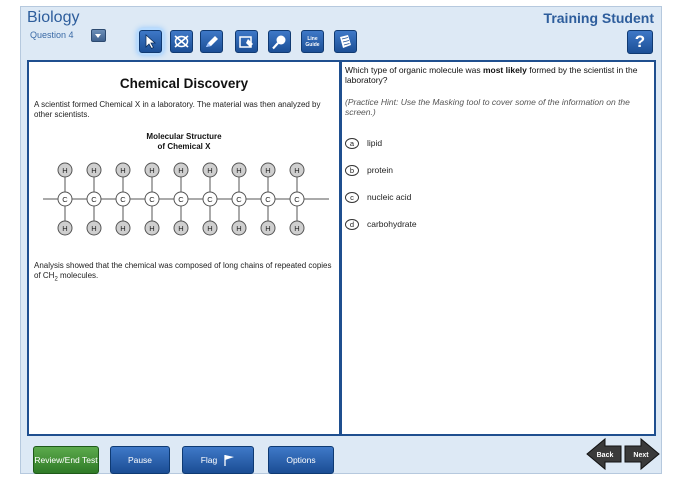 Image resolution: width=678 pixels, height=480 pixels. Describe the element at coordinates (98, 35) in the screenshot. I see `question-dropdown-button` at that location.